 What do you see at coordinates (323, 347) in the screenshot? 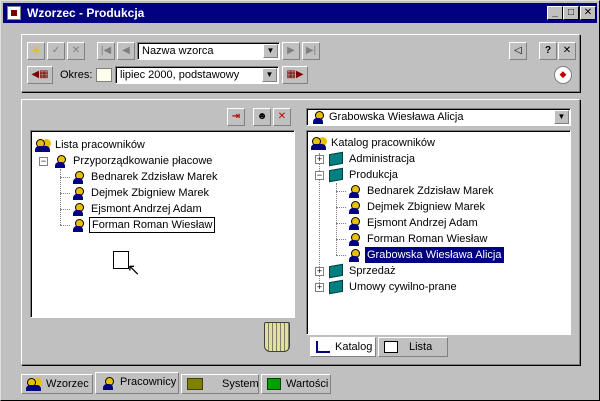
I see `tree-icon` at bounding box center [323, 347].